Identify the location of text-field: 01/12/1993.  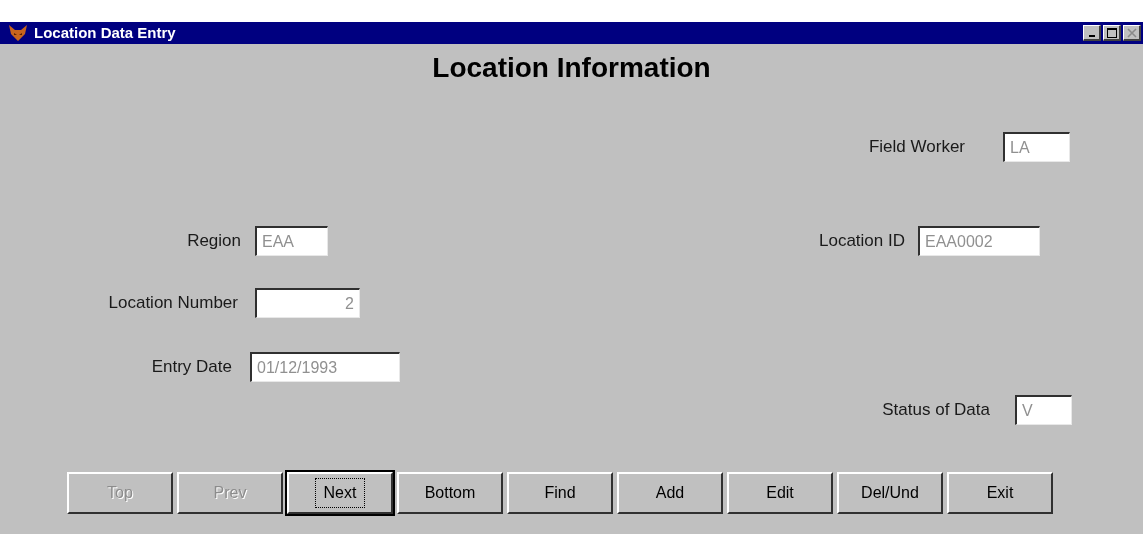
(325, 367).